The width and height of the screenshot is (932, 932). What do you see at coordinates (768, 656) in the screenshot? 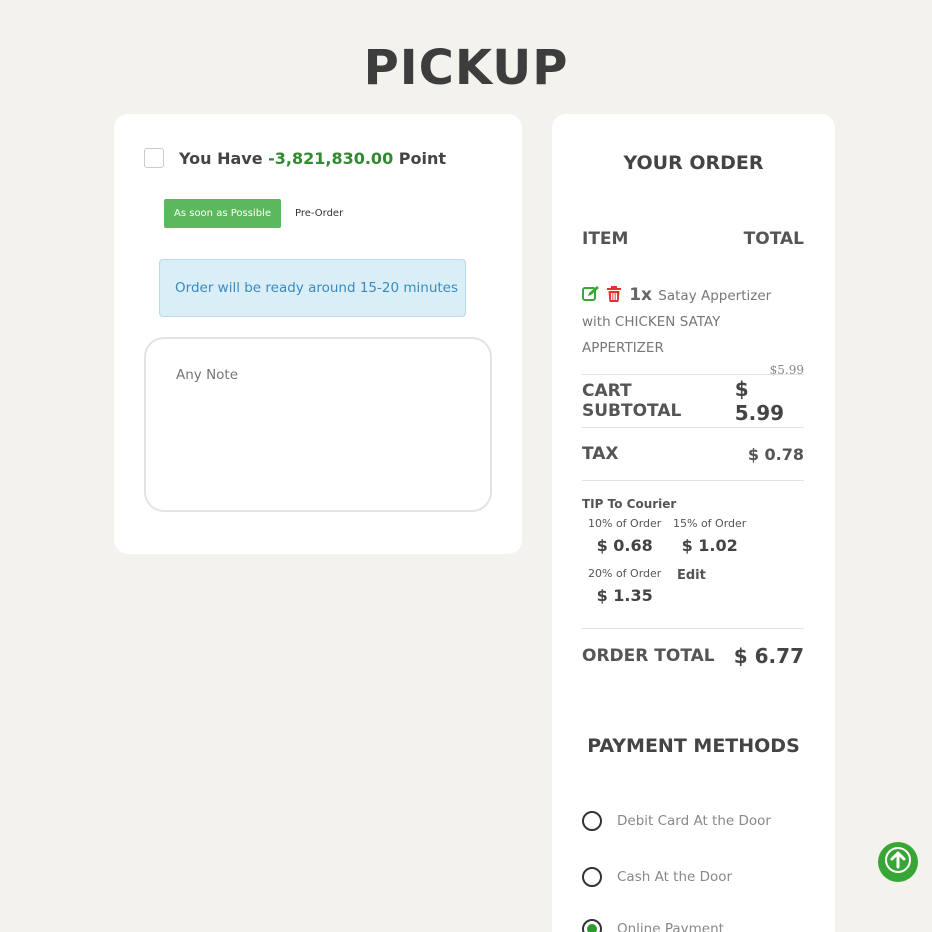
I see `order-total-value: $ 6.77` at bounding box center [768, 656].